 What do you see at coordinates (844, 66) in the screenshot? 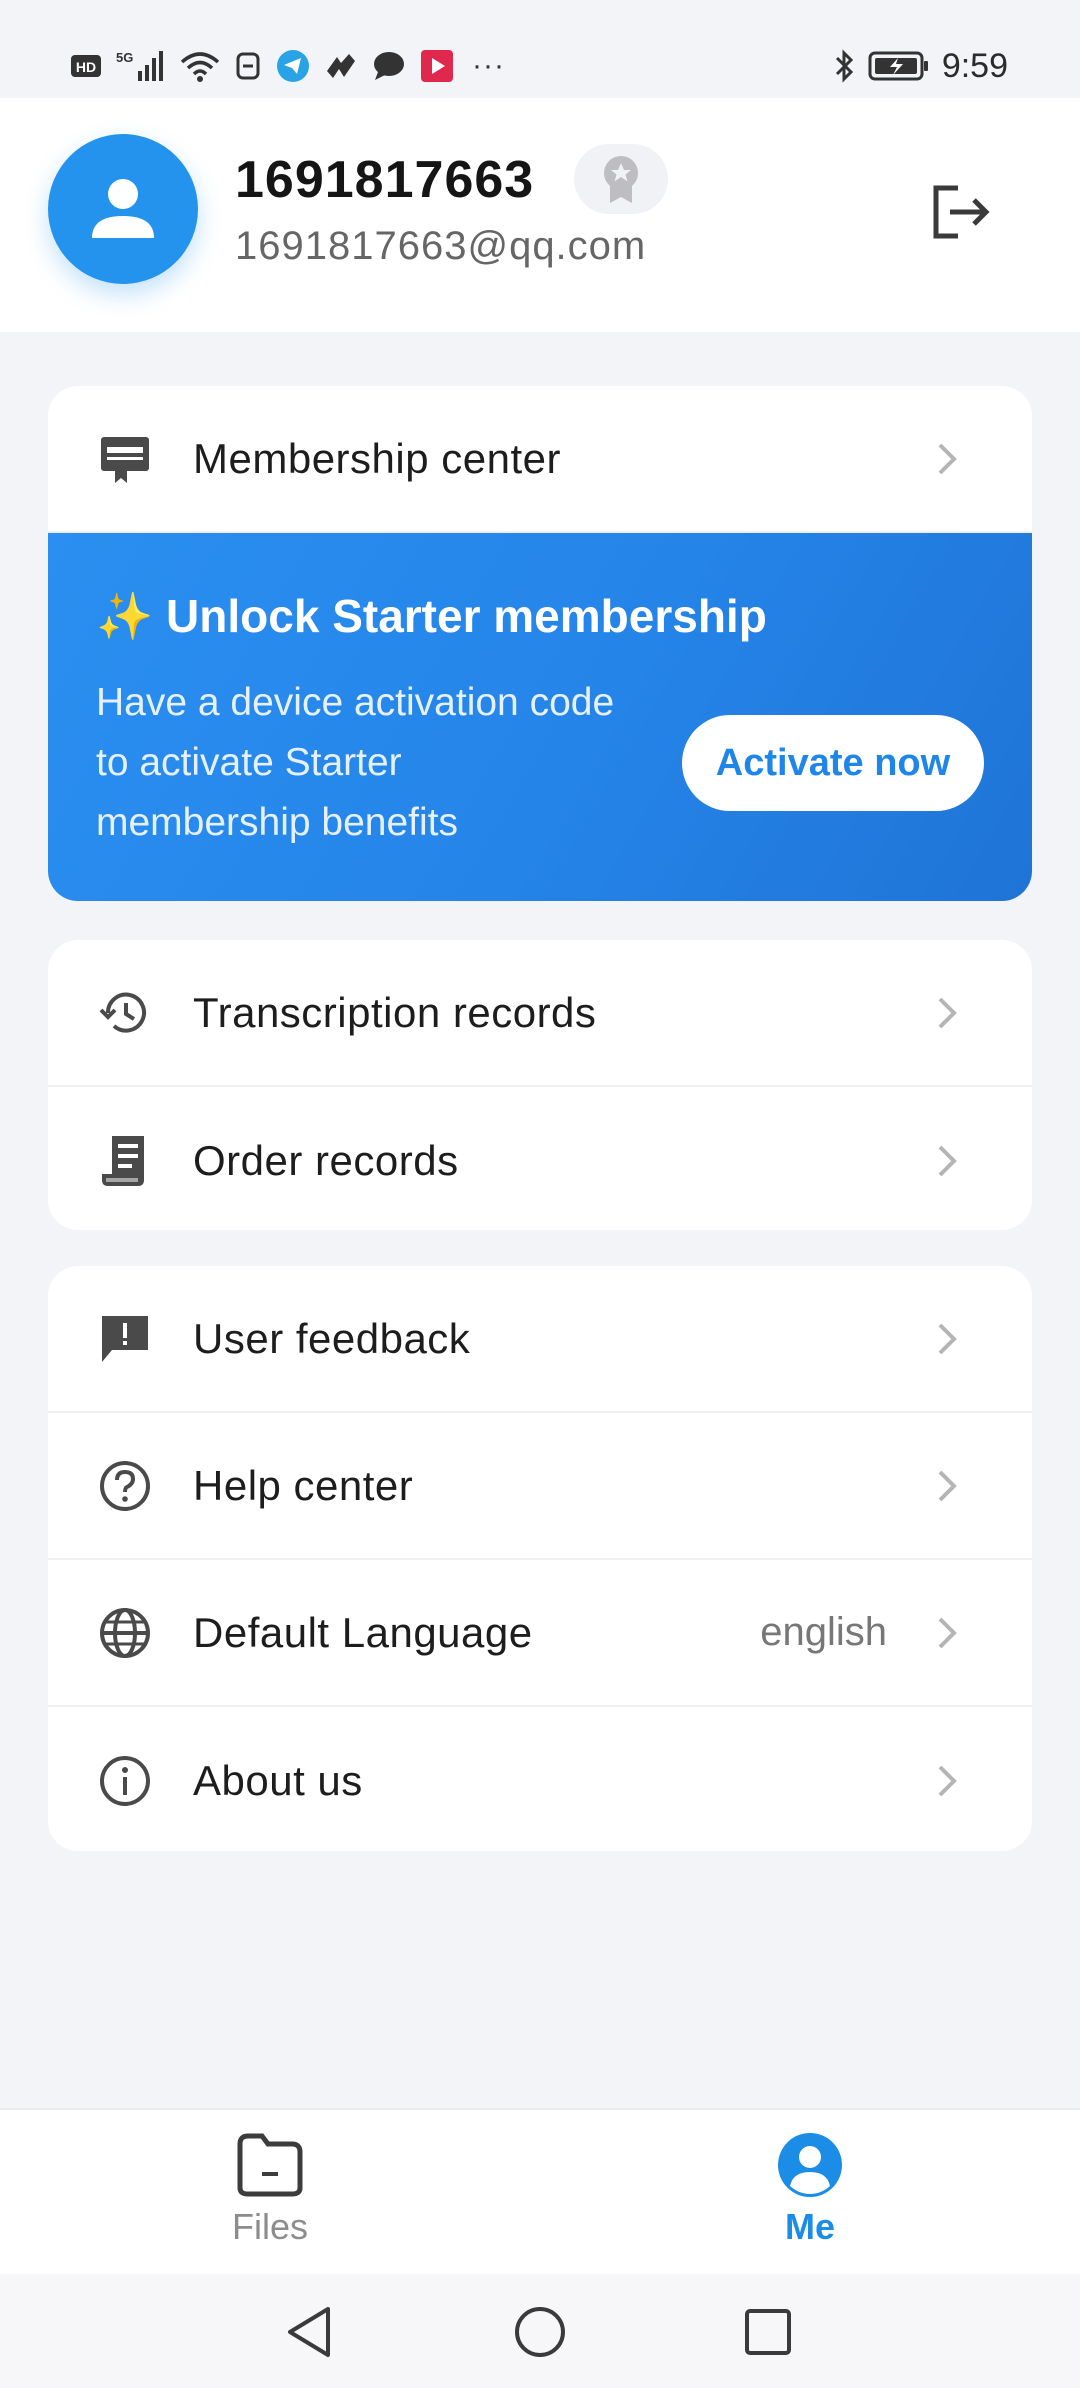
I see `bluetooth-icon` at bounding box center [844, 66].